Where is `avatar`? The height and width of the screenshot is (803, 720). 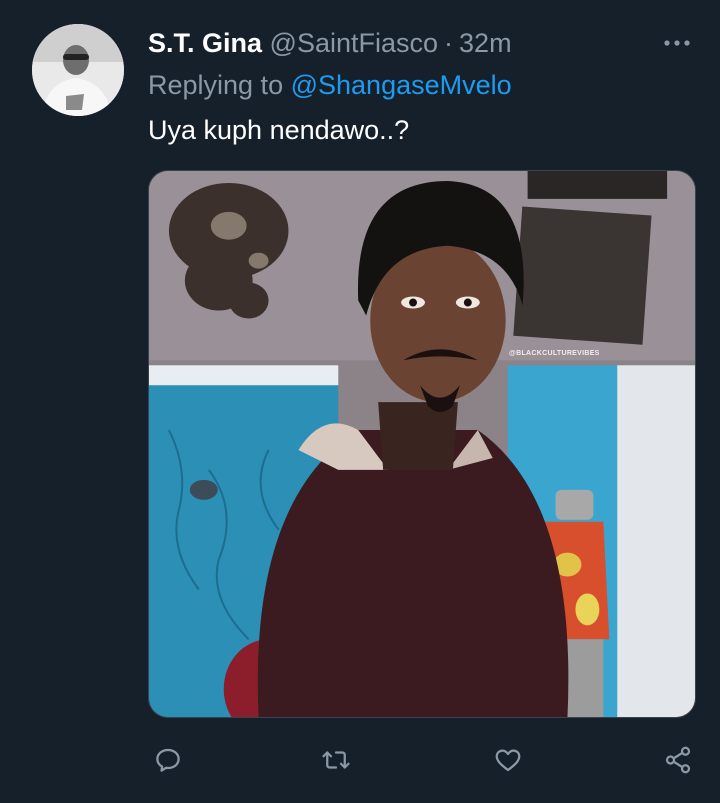
avatar is located at coordinates (78, 70).